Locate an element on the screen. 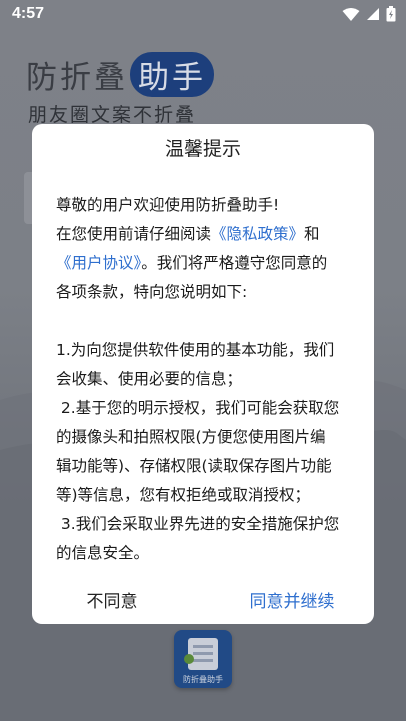 The image size is (406, 721). document-icon is located at coordinates (203, 654).